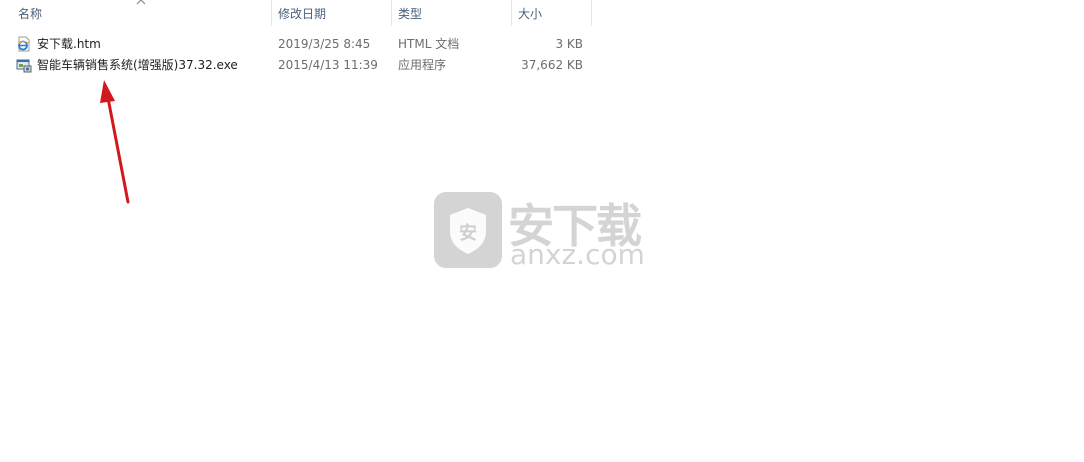  Describe the element at coordinates (577, 254) in the screenshot. I see `watermark-domain: anxz.com` at that location.